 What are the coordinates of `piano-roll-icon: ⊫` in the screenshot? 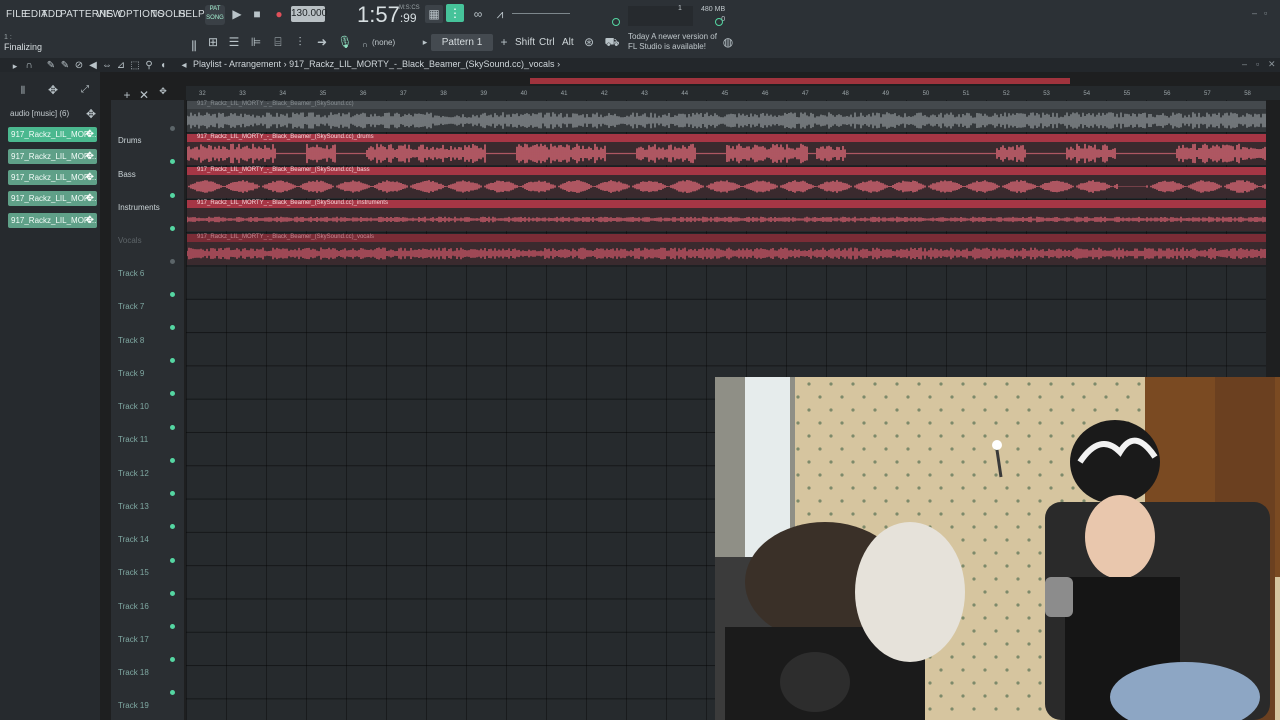 It's located at (256, 42).